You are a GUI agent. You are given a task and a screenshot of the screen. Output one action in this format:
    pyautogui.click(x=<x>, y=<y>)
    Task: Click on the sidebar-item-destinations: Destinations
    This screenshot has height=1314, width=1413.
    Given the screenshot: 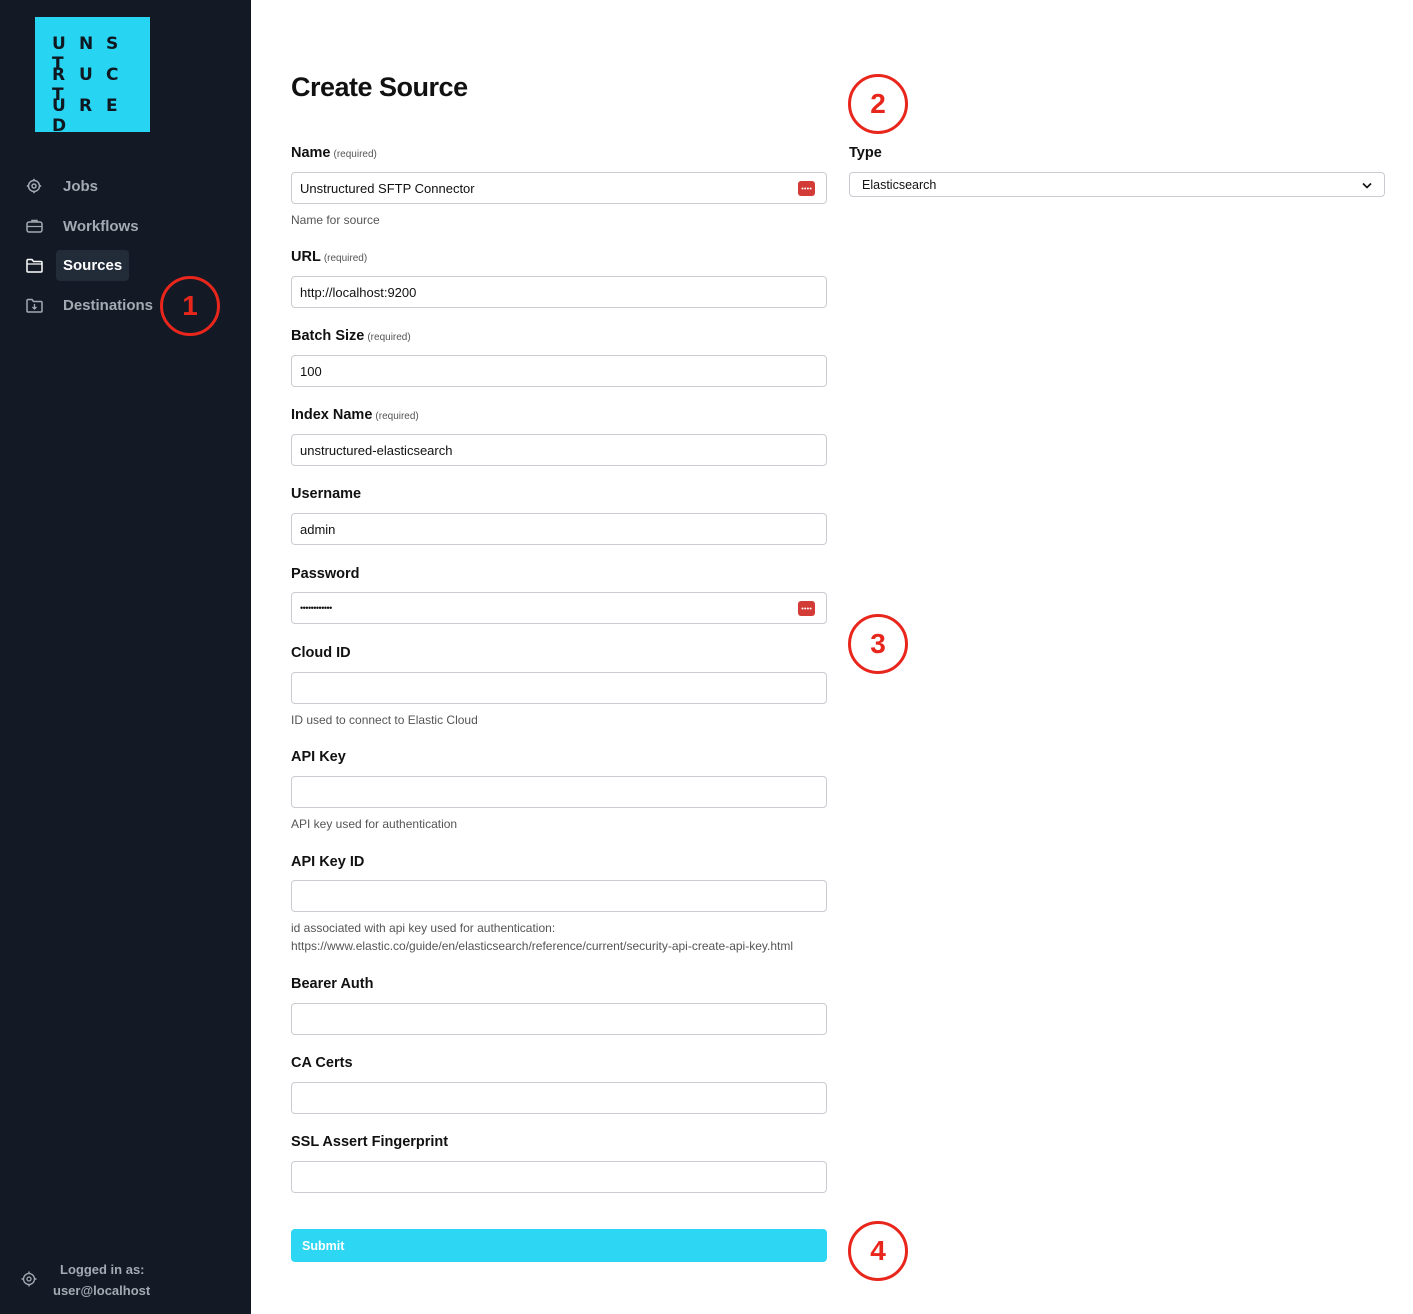 What is the action you would take?
    pyautogui.click(x=91, y=305)
    